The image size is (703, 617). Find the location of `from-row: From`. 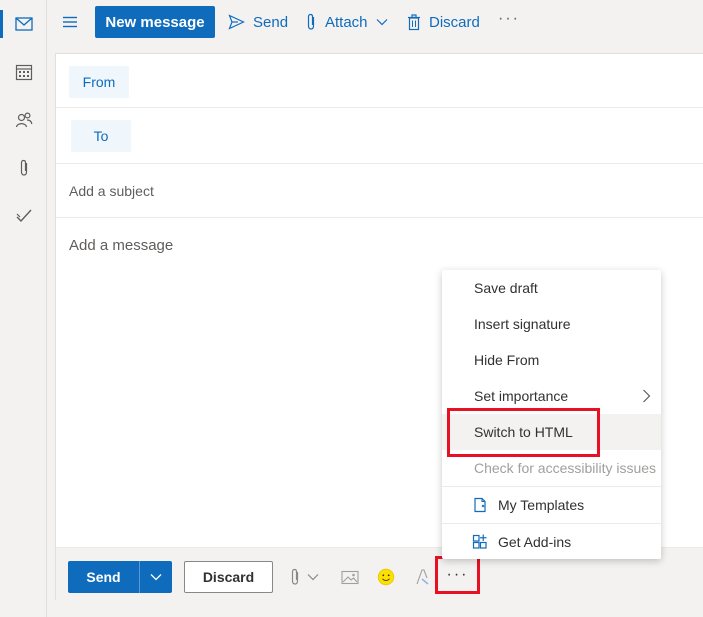

from-row: From is located at coordinates (379, 81).